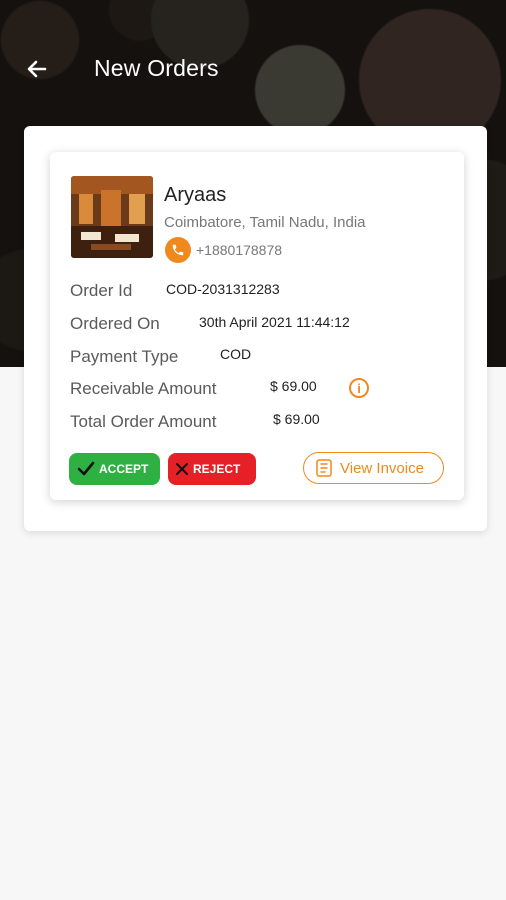  I want to click on restaurant-image, so click(112, 217).